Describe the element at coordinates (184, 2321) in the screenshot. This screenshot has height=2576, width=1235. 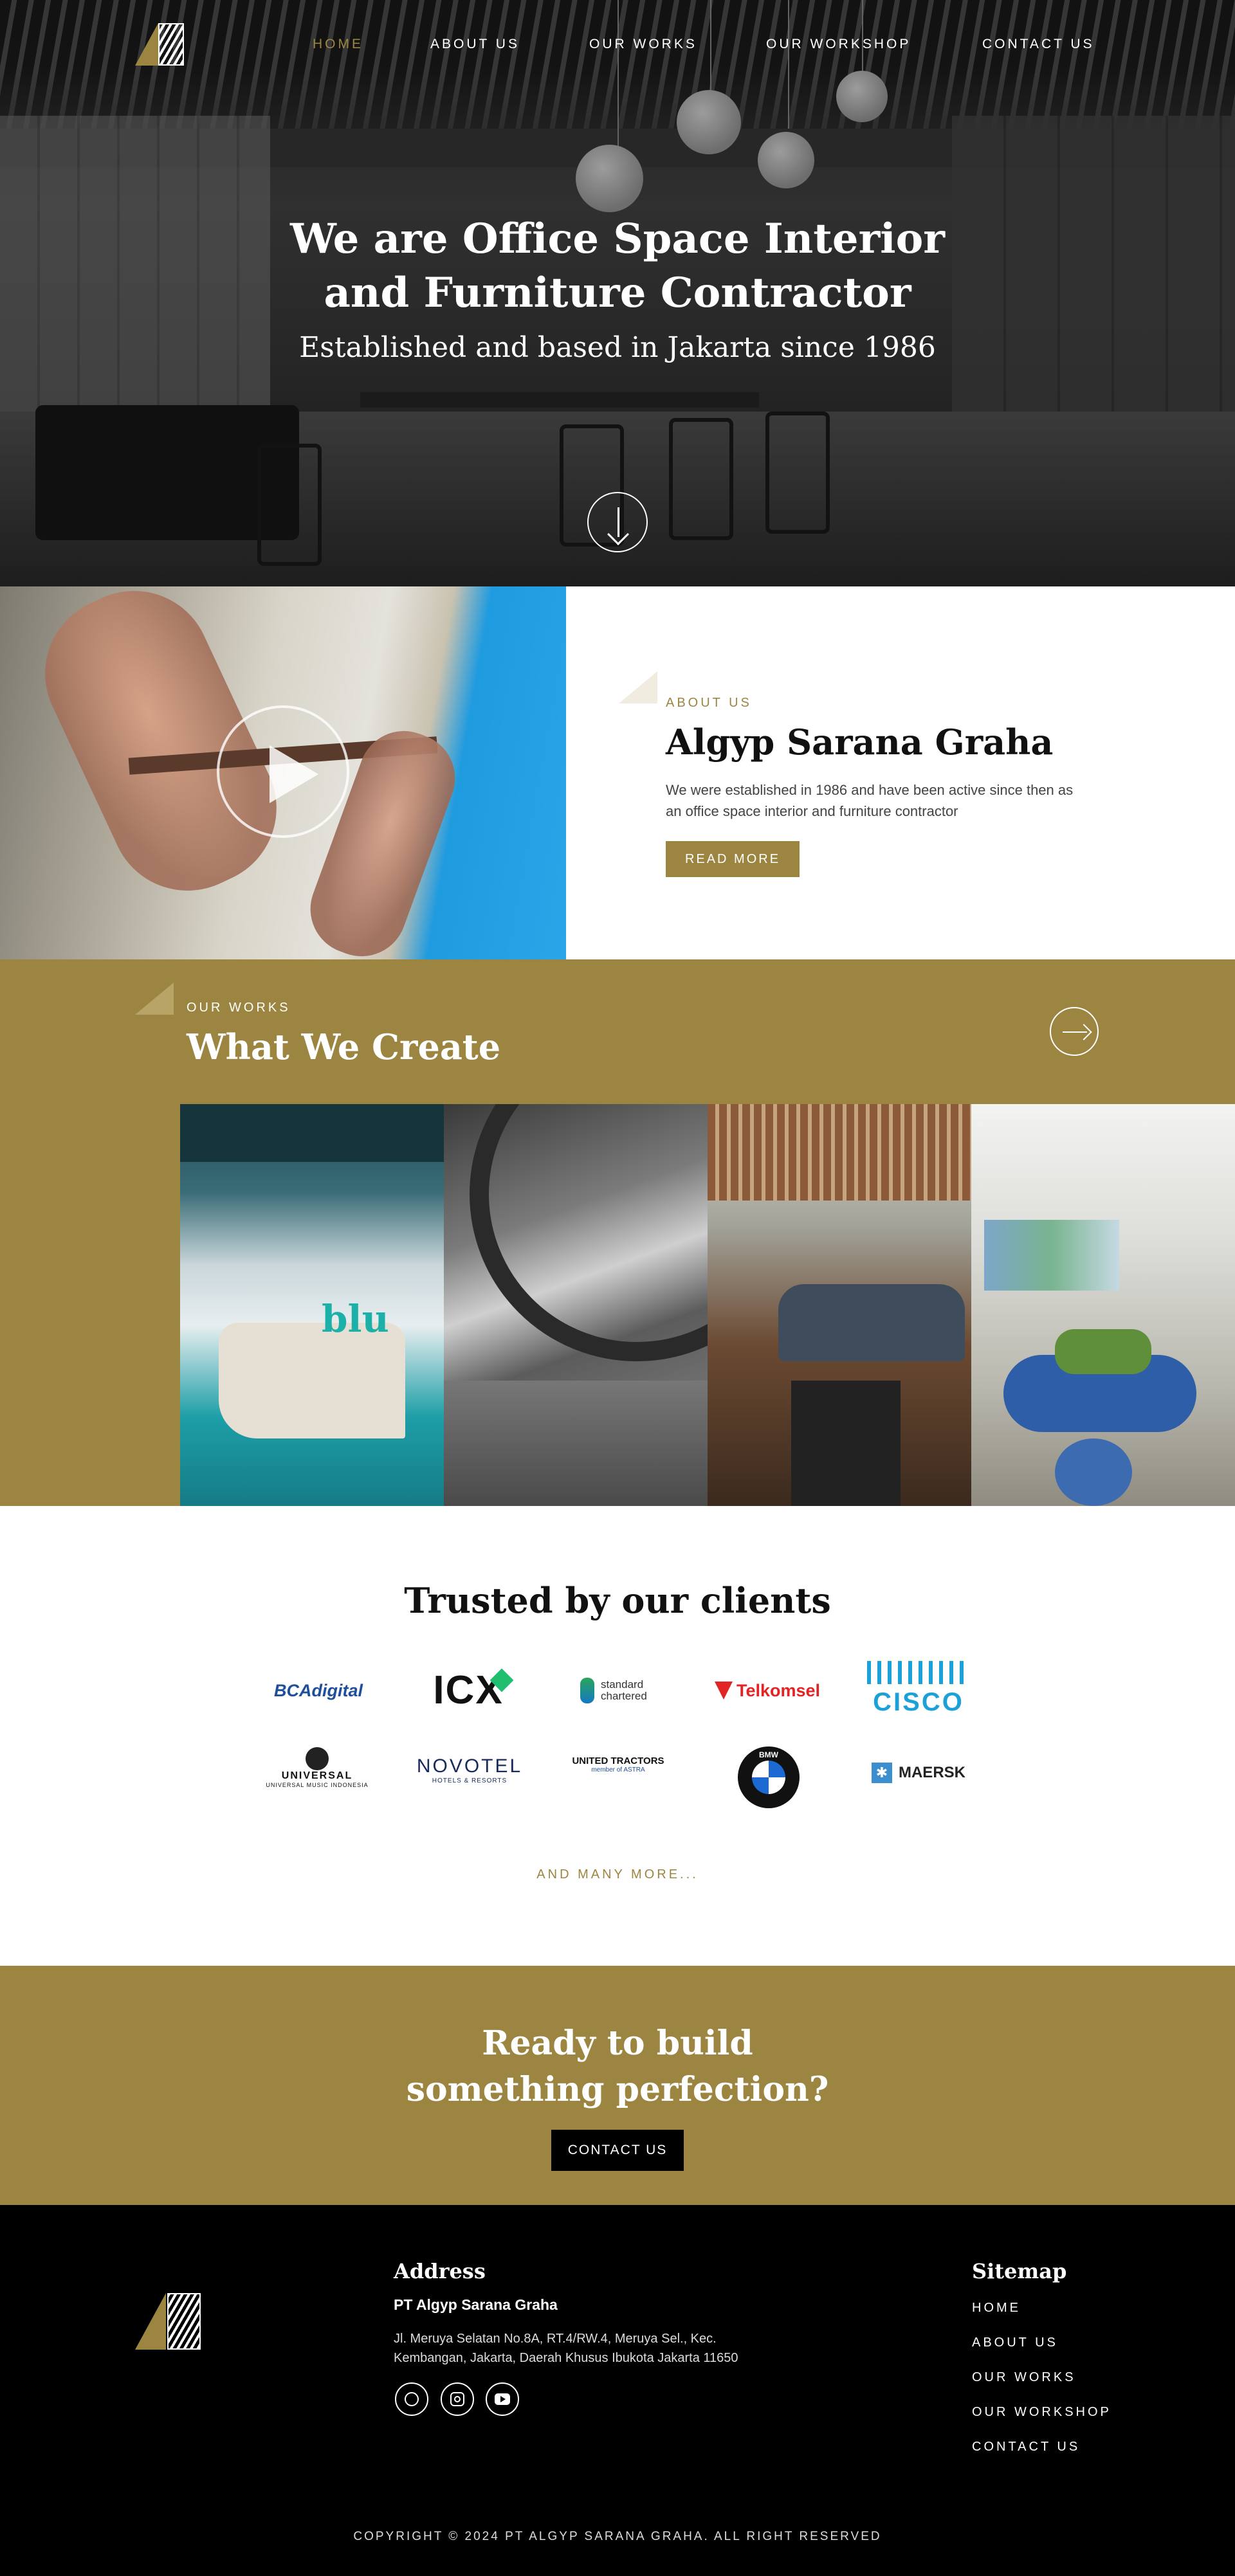
I see `footer-logo-stripes` at that location.